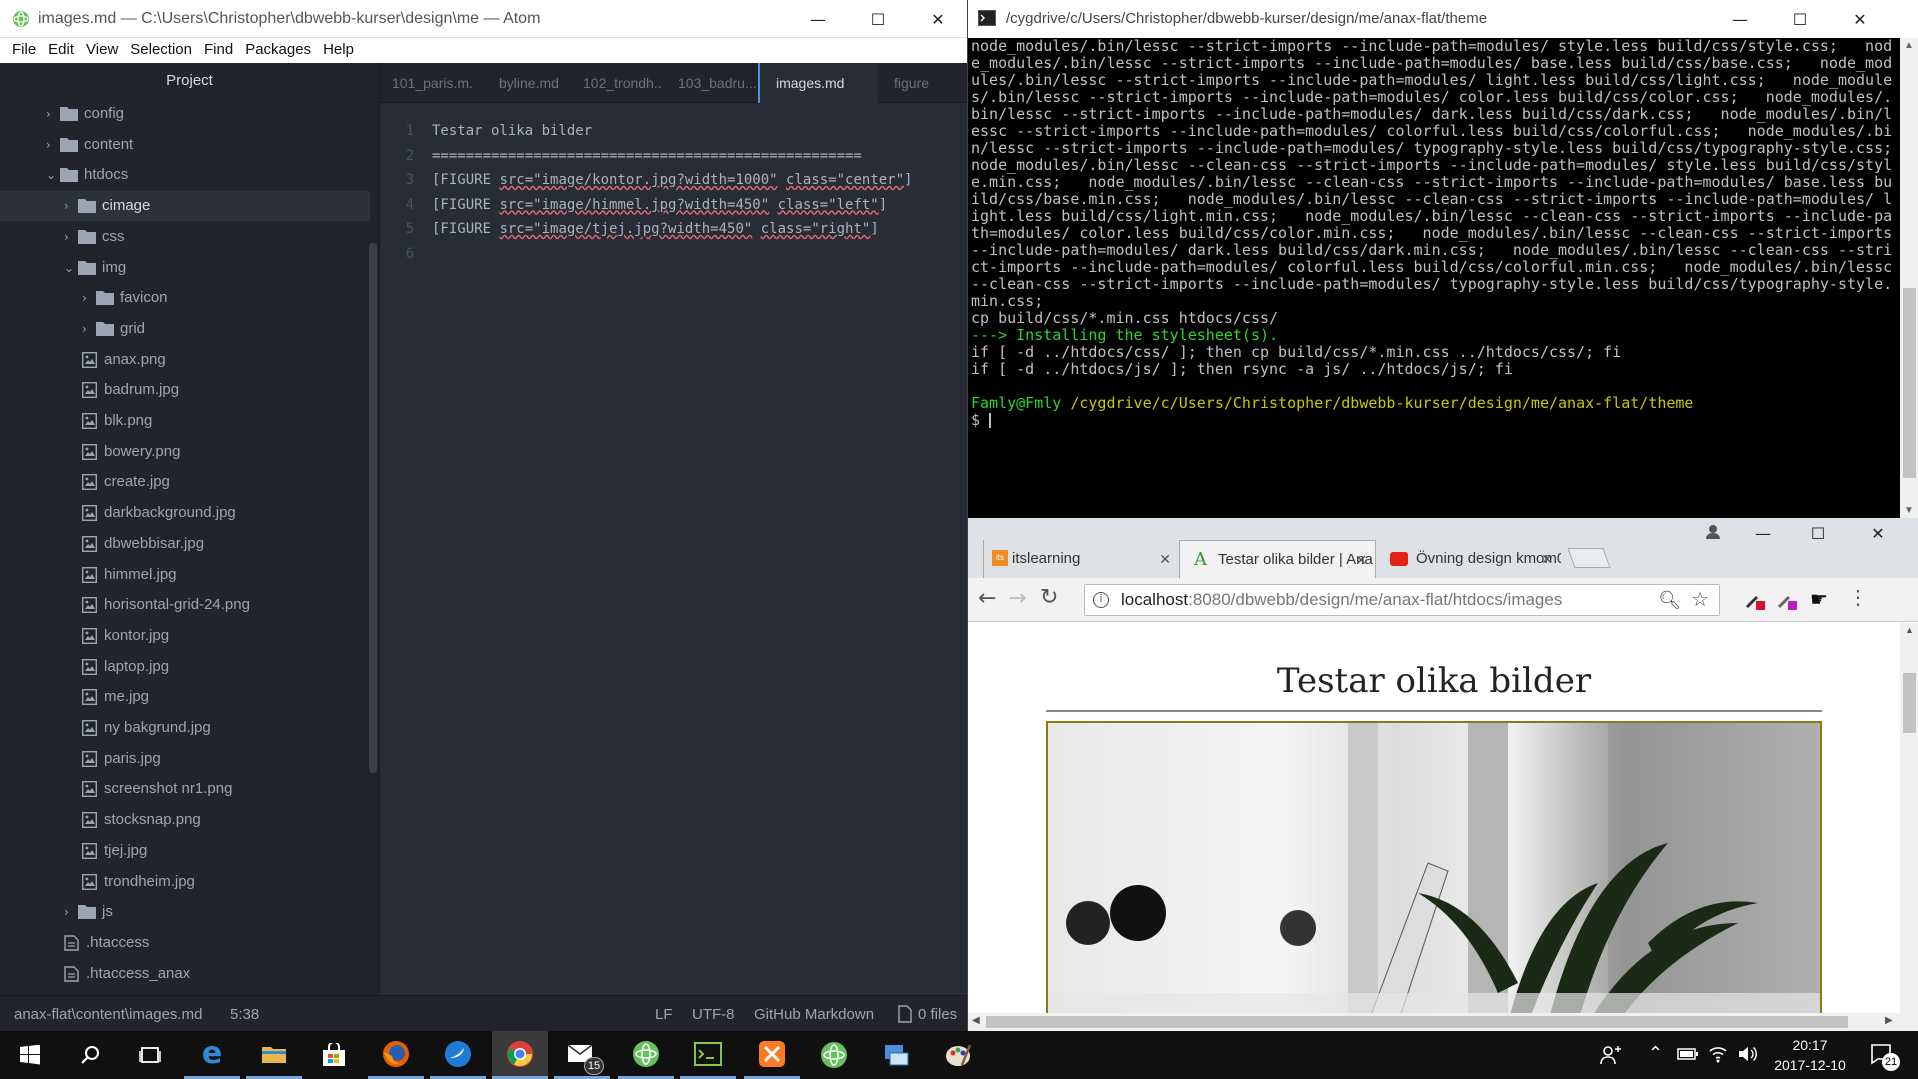 The image size is (1918, 1079). I want to click on taskbar-mail: 15, so click(582, 1055).